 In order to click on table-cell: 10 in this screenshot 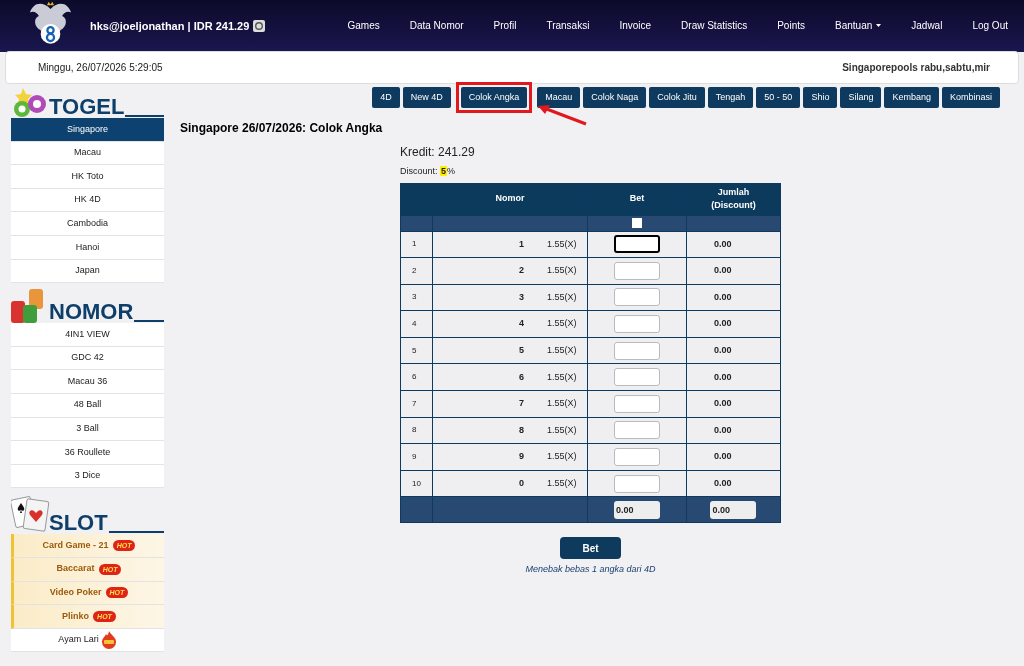, I will do `click(416, 483)`.